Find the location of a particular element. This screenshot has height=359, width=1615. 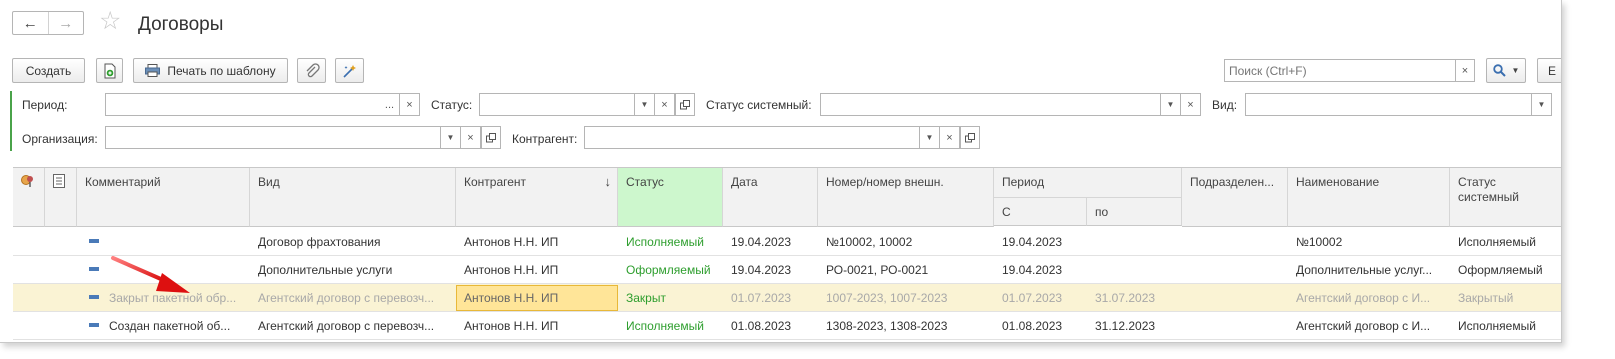

printer-icon is located at coordinates (153, 70).